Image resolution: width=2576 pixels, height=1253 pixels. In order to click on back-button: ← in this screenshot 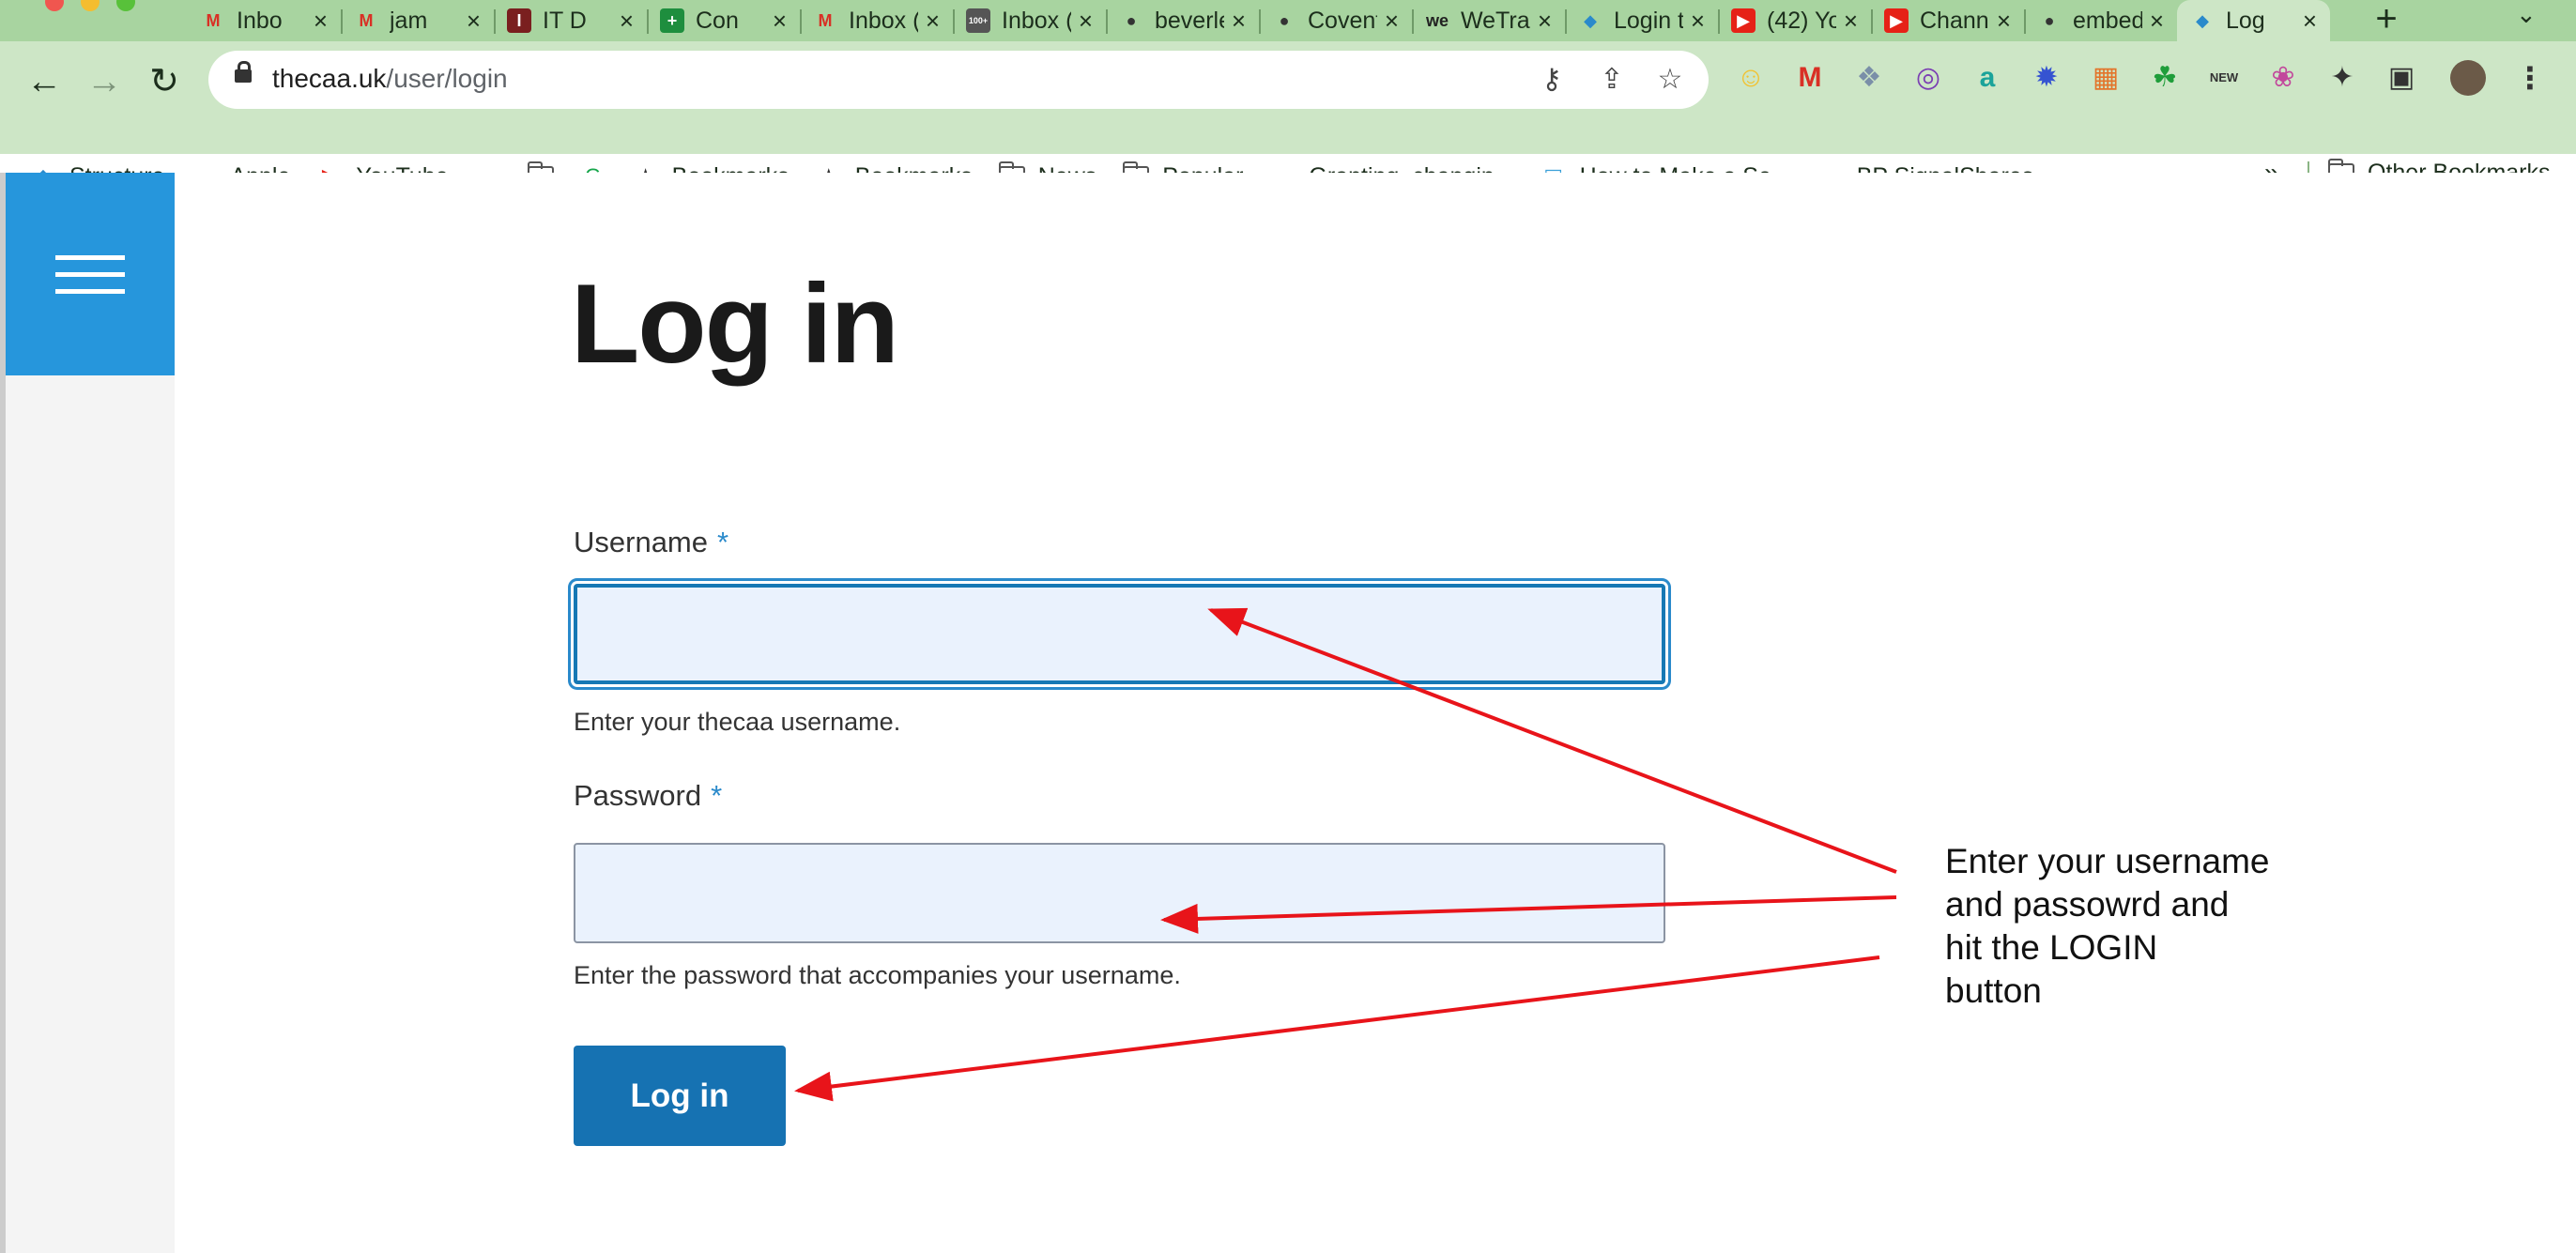, I will do `click(45, 81)`.